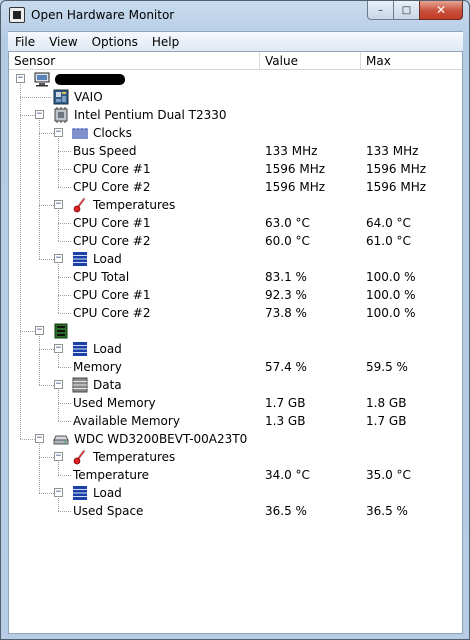 This screenshot has height=640, width=470. I want to click on column-value: Value, so click(310, 61).